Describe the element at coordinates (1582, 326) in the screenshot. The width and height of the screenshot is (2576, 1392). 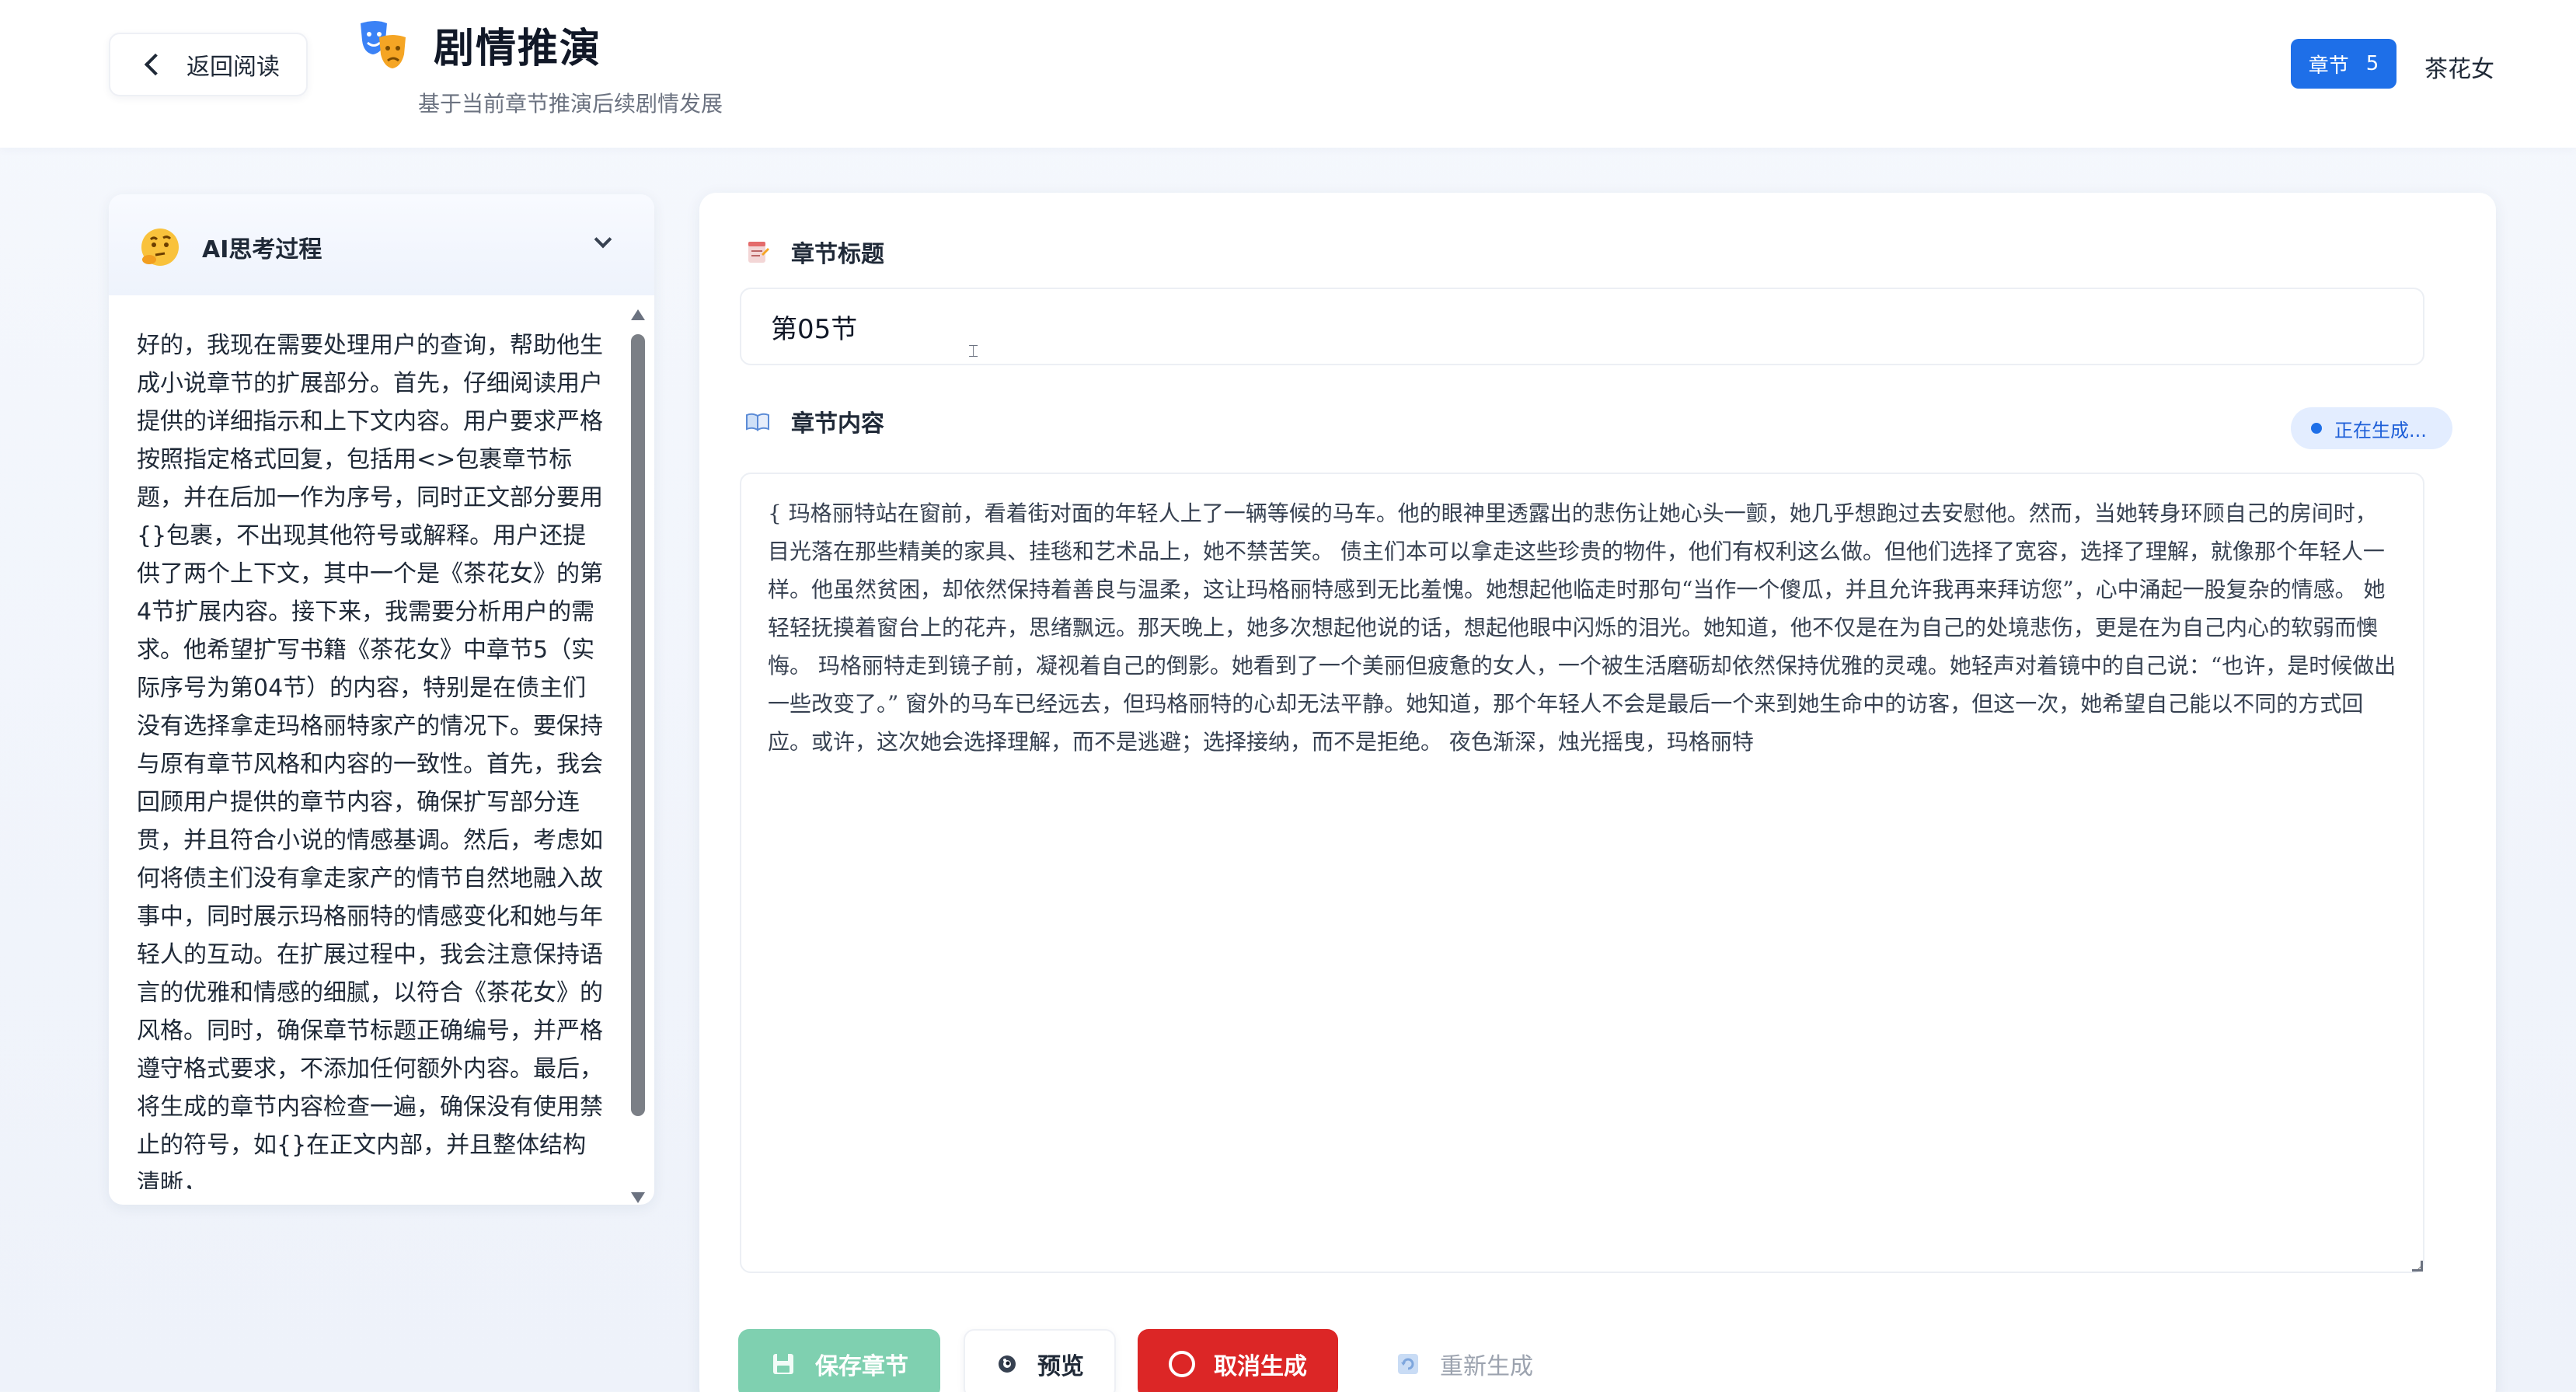
I see `chapter-title-input` at that location.